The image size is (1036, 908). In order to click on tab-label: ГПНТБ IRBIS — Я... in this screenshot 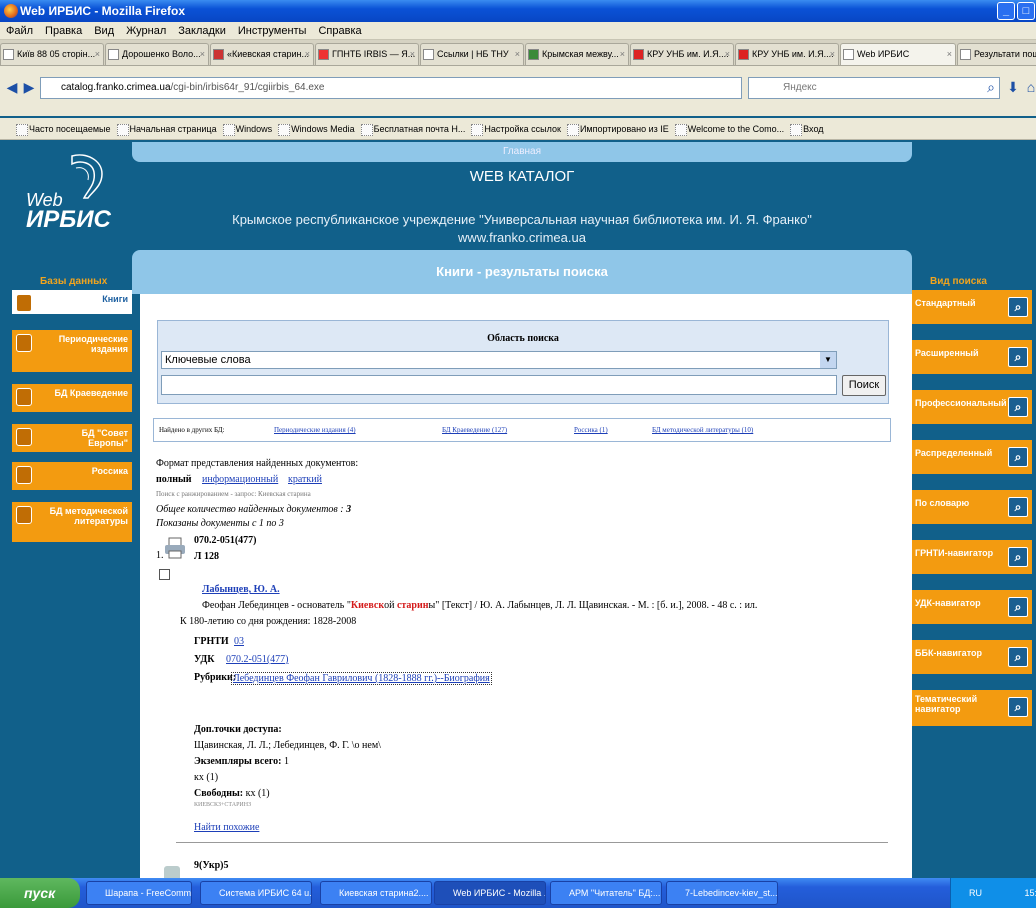, I will do `click(374, 54)`.